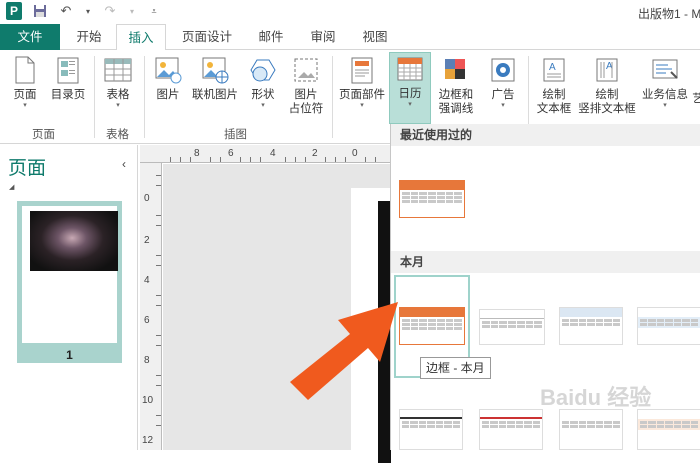 The width and height of the screenshot is (700, 463). I want to click on calendar-button: 日历 ▾, so click(410, 88).